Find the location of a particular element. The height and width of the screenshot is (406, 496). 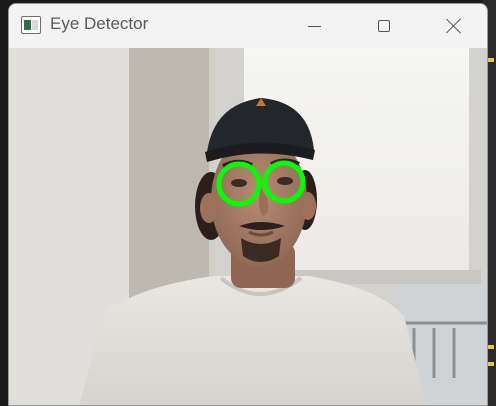

ear-right is located at coordinates (308, 206).